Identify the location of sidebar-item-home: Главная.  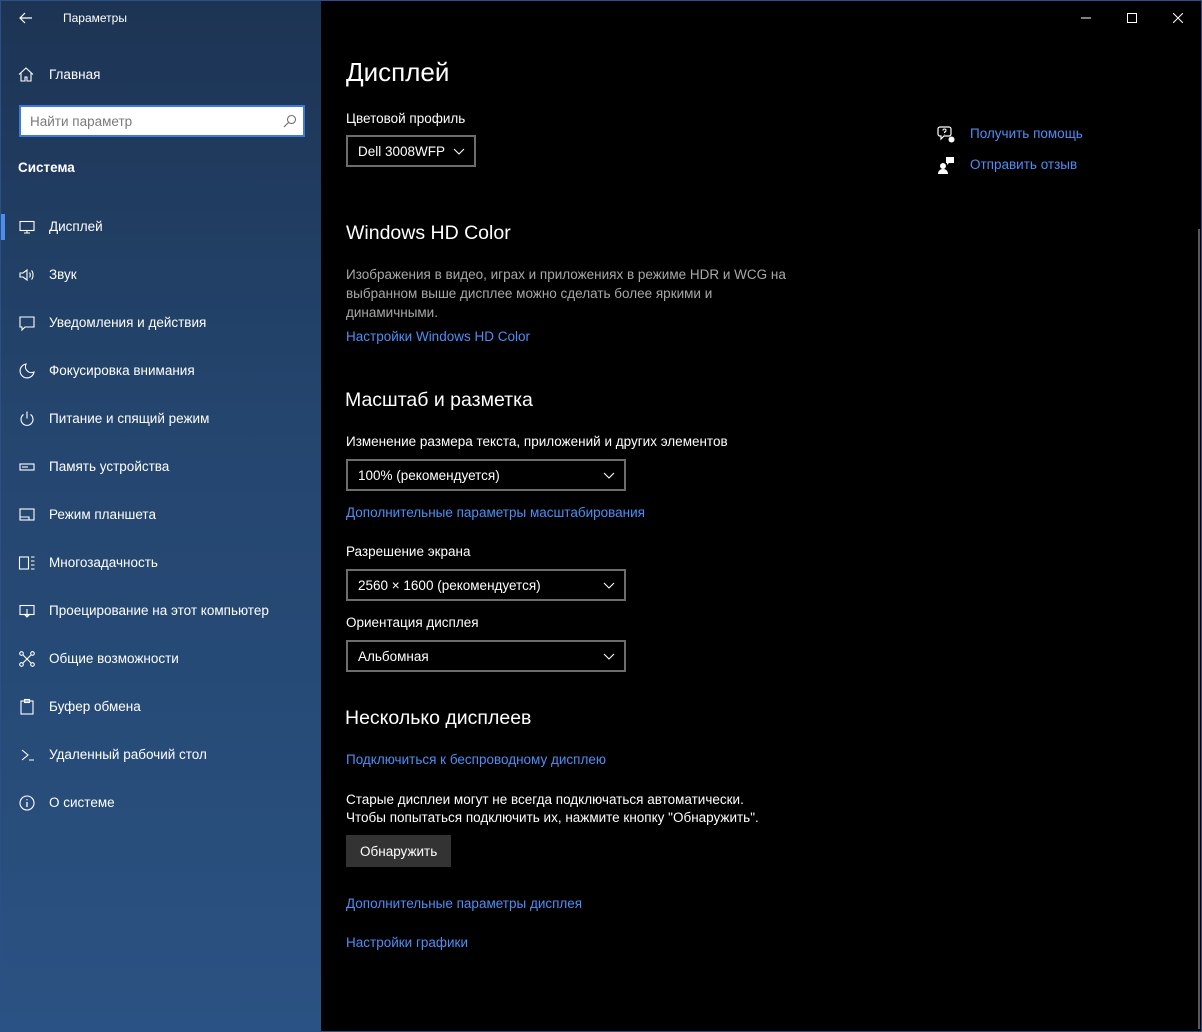
(161, 75).